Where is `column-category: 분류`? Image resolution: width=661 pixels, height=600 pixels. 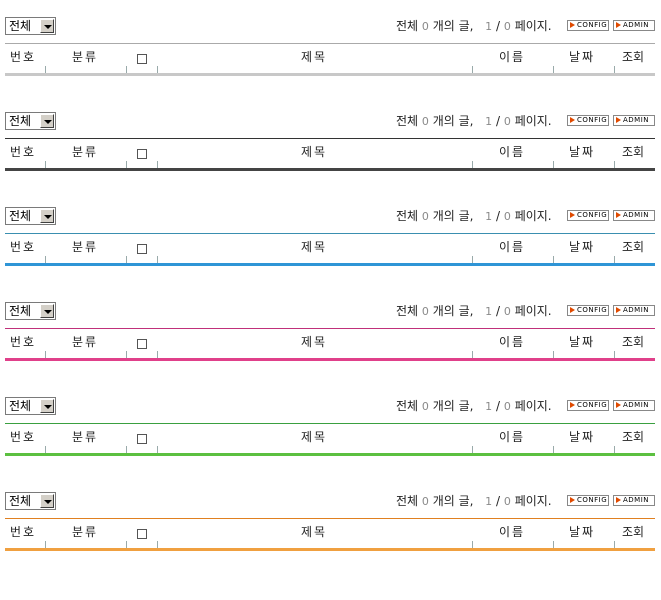 column-category: 분류 is located at coordinates (85, 532).